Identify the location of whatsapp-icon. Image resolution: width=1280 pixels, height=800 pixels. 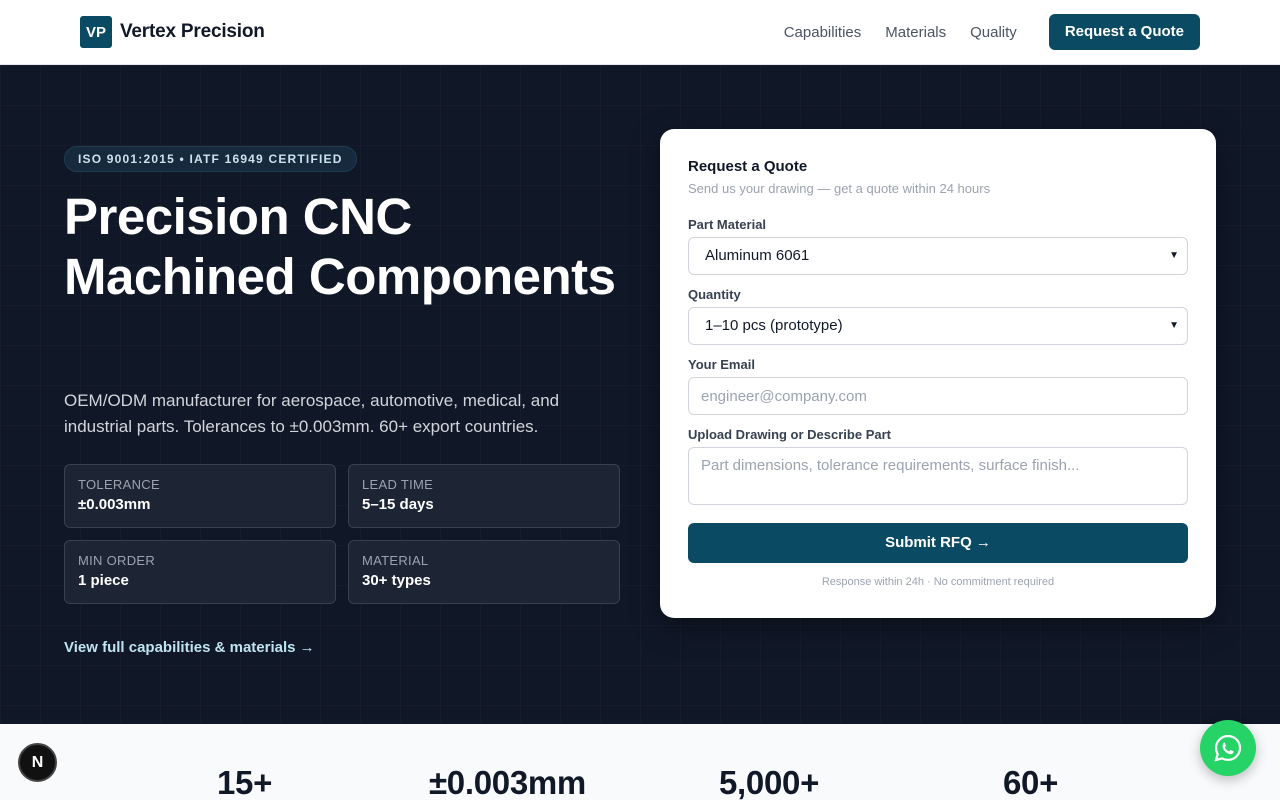
(1228, 748).